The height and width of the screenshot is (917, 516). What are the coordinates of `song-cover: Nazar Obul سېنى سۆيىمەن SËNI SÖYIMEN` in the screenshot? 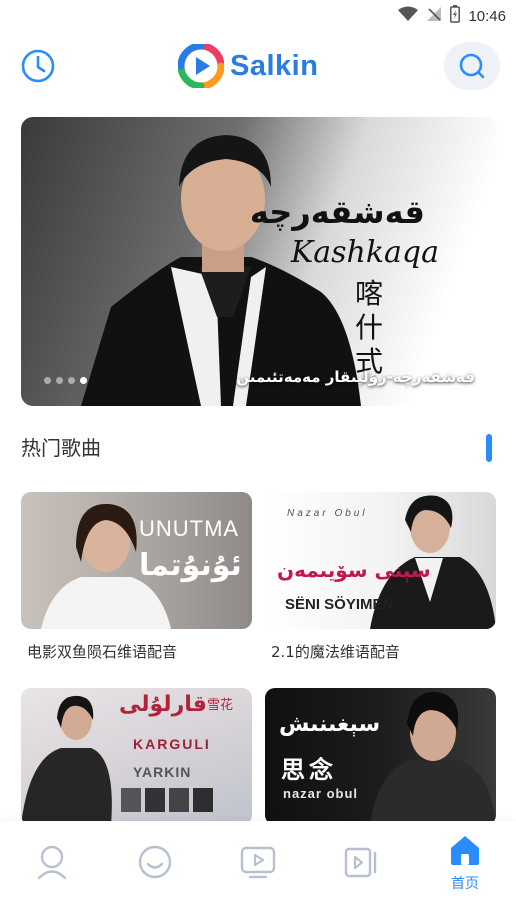 It's located at (380, 560).